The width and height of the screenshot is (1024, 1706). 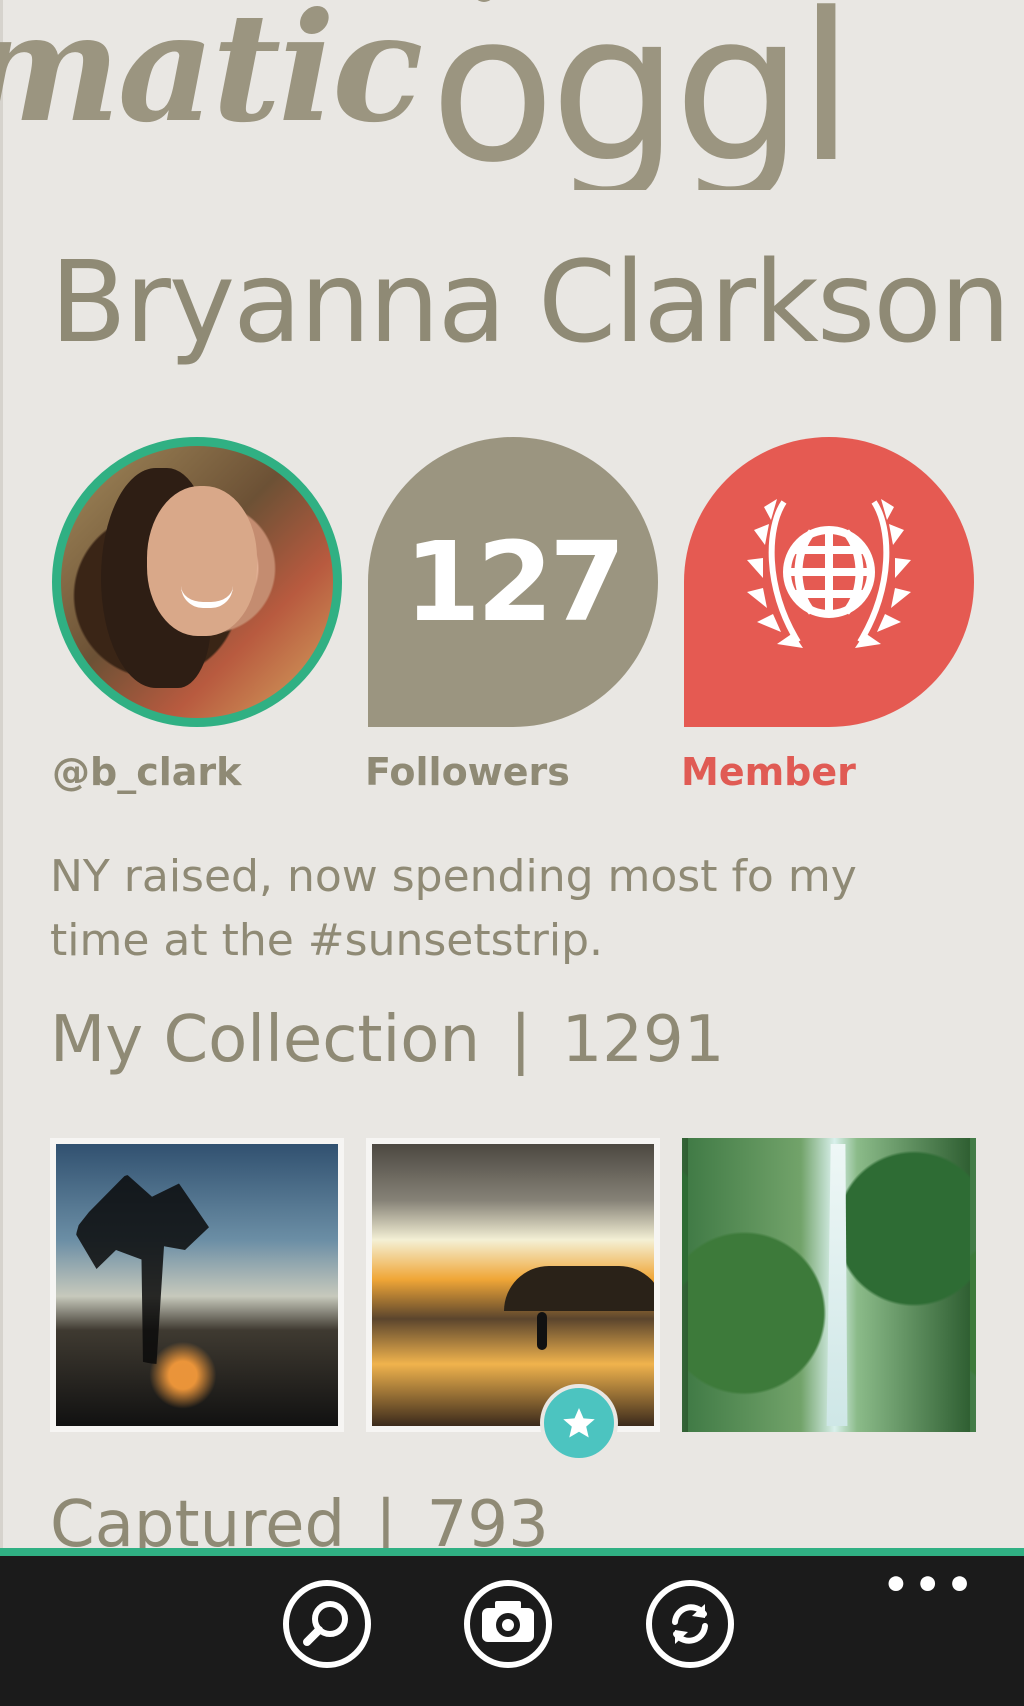 I want to click on star-icon, so click(x=579, y=1423).